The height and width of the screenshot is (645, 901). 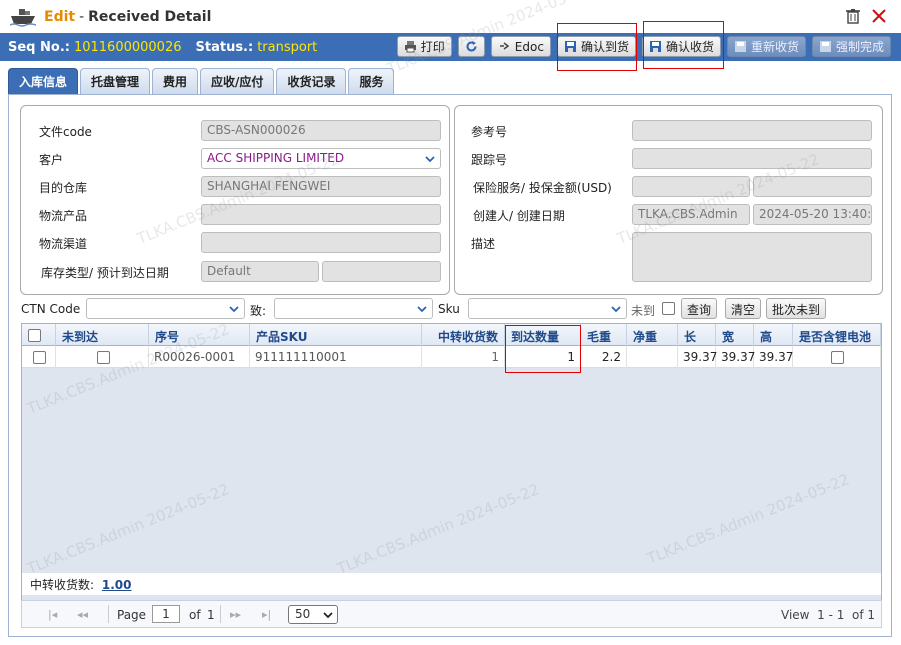 I want to click on arrive-qty-input: 1, so click(x=543, y=357).